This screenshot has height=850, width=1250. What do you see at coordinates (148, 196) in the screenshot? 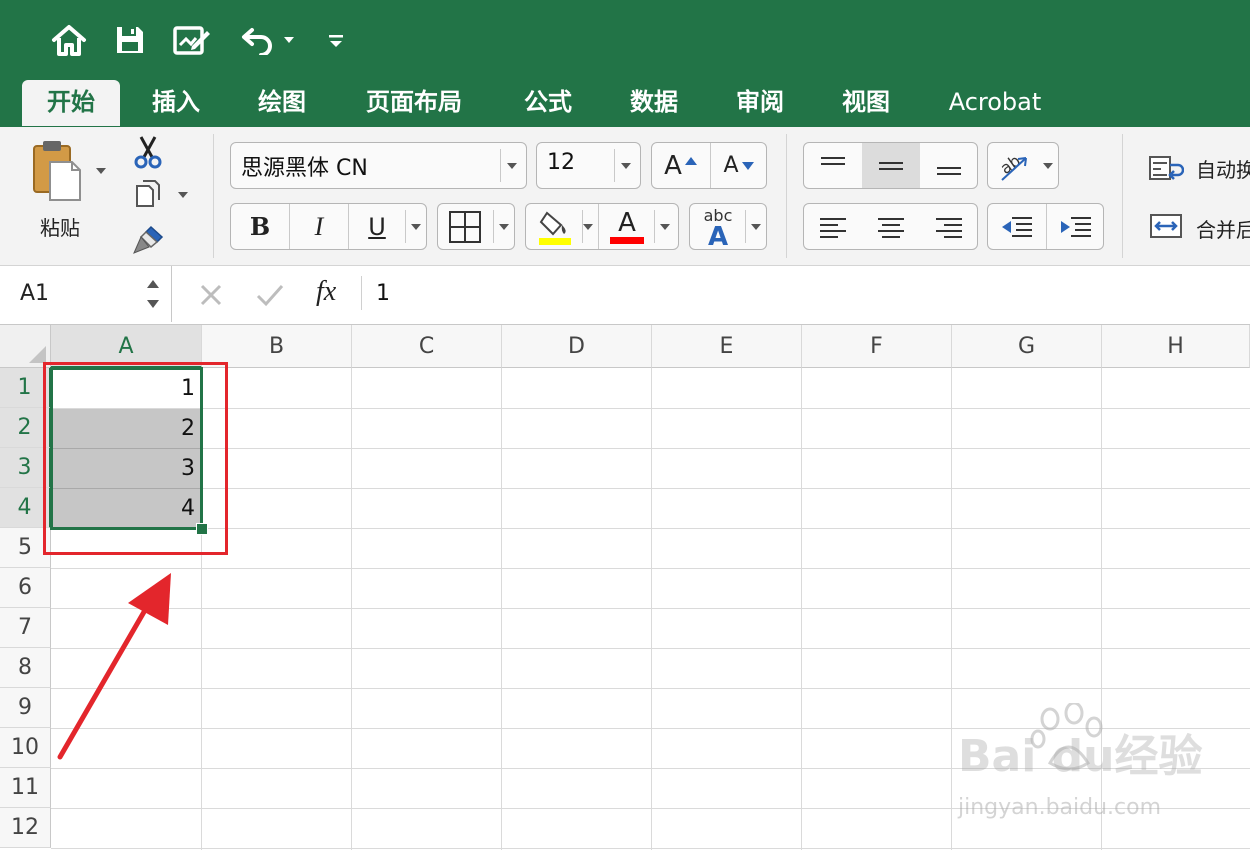
I see `copy-icon` at bounding box center [148, 196].